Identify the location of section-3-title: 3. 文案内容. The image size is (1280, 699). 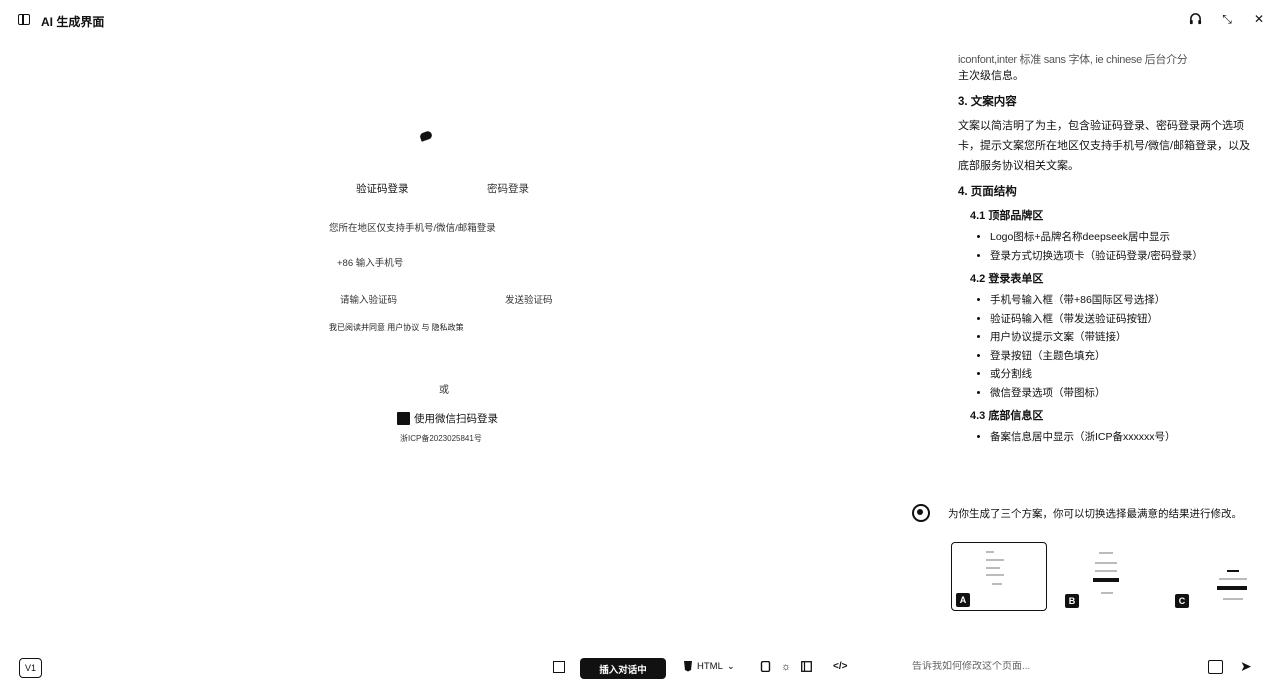
(987, 102).